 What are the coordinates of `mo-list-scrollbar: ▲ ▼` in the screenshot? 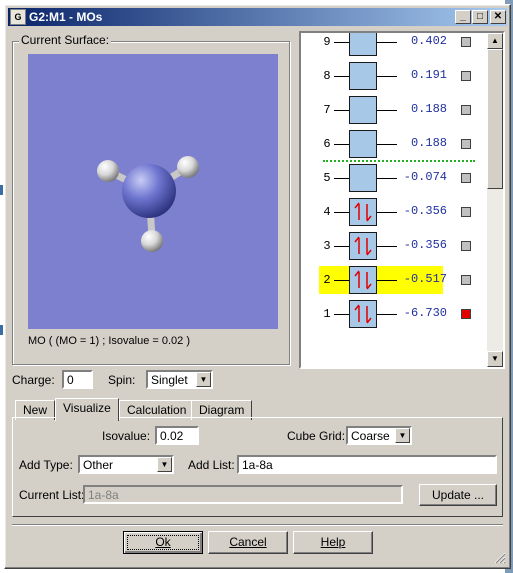 It's located at (495, 200).